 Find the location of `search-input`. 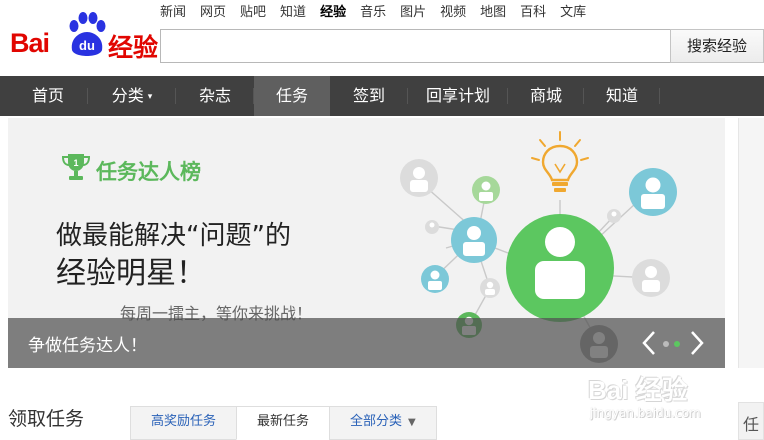

search-input is located at coordinates (415, 46).